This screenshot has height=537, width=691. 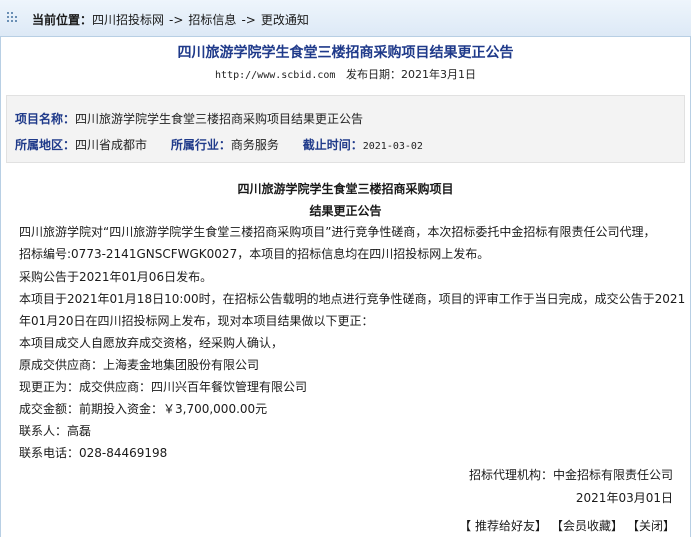 I want to click on breadcrumb-label: 当前位置：, so click(x=62, y=20).